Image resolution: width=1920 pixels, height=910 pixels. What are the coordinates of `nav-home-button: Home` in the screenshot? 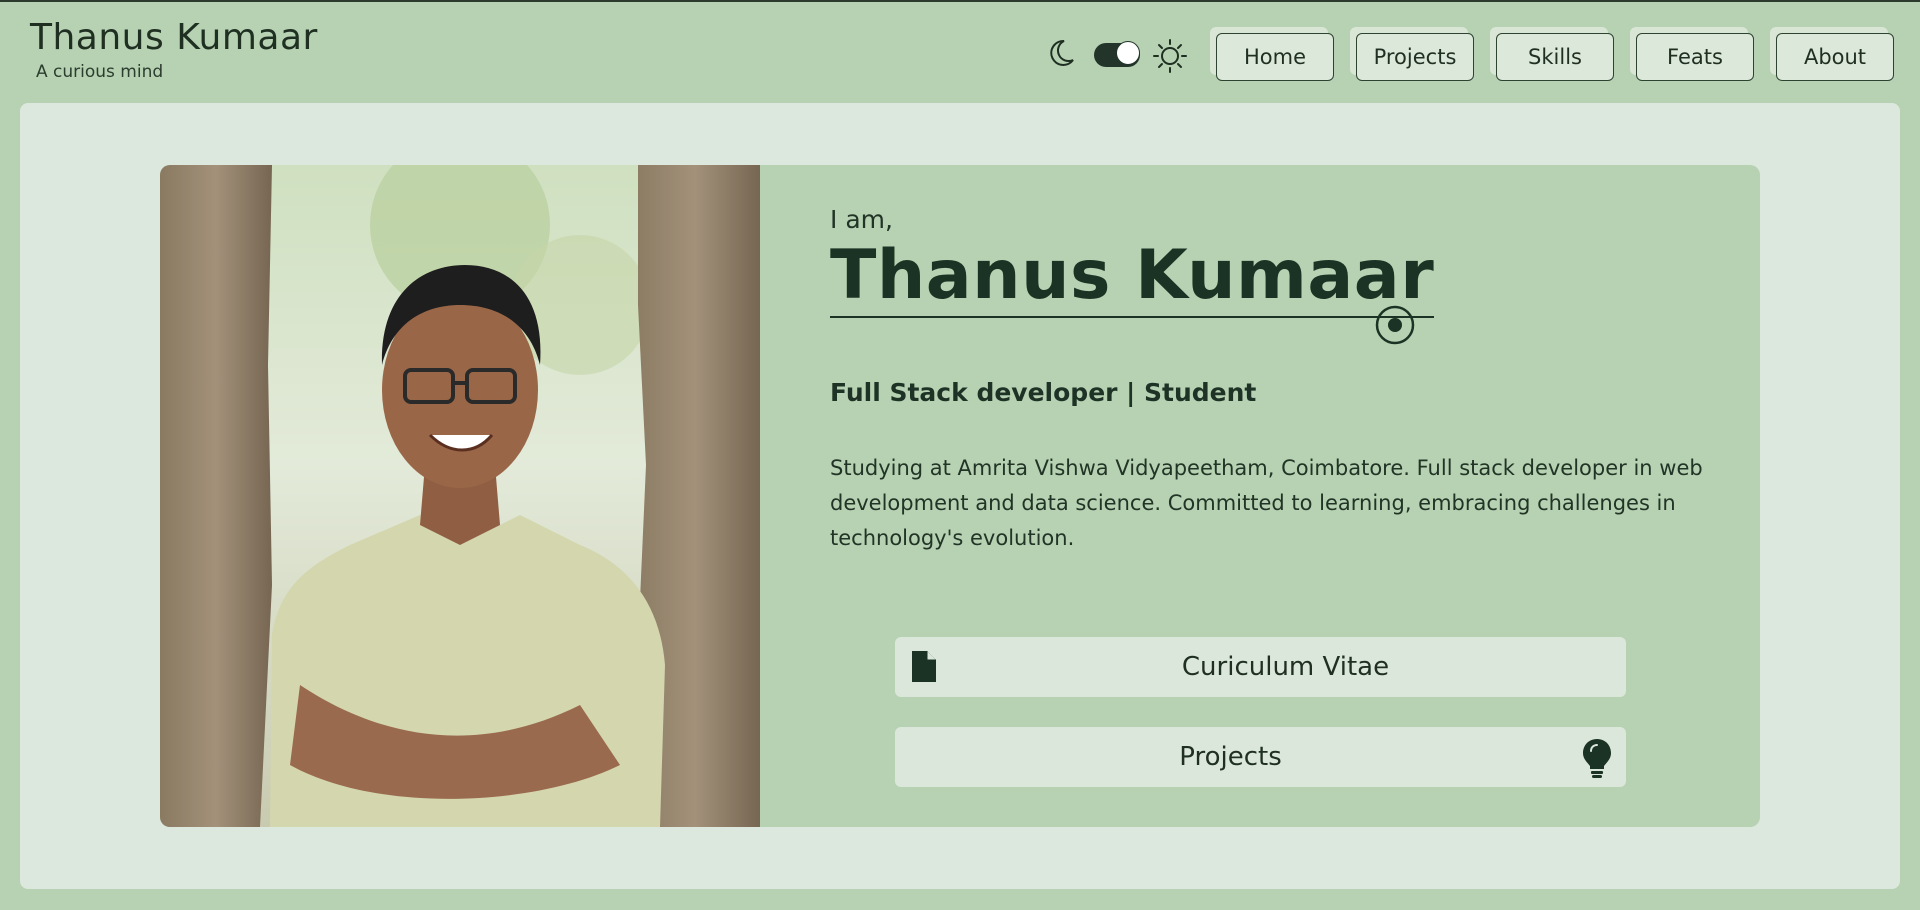 It's located at (1275, 57).